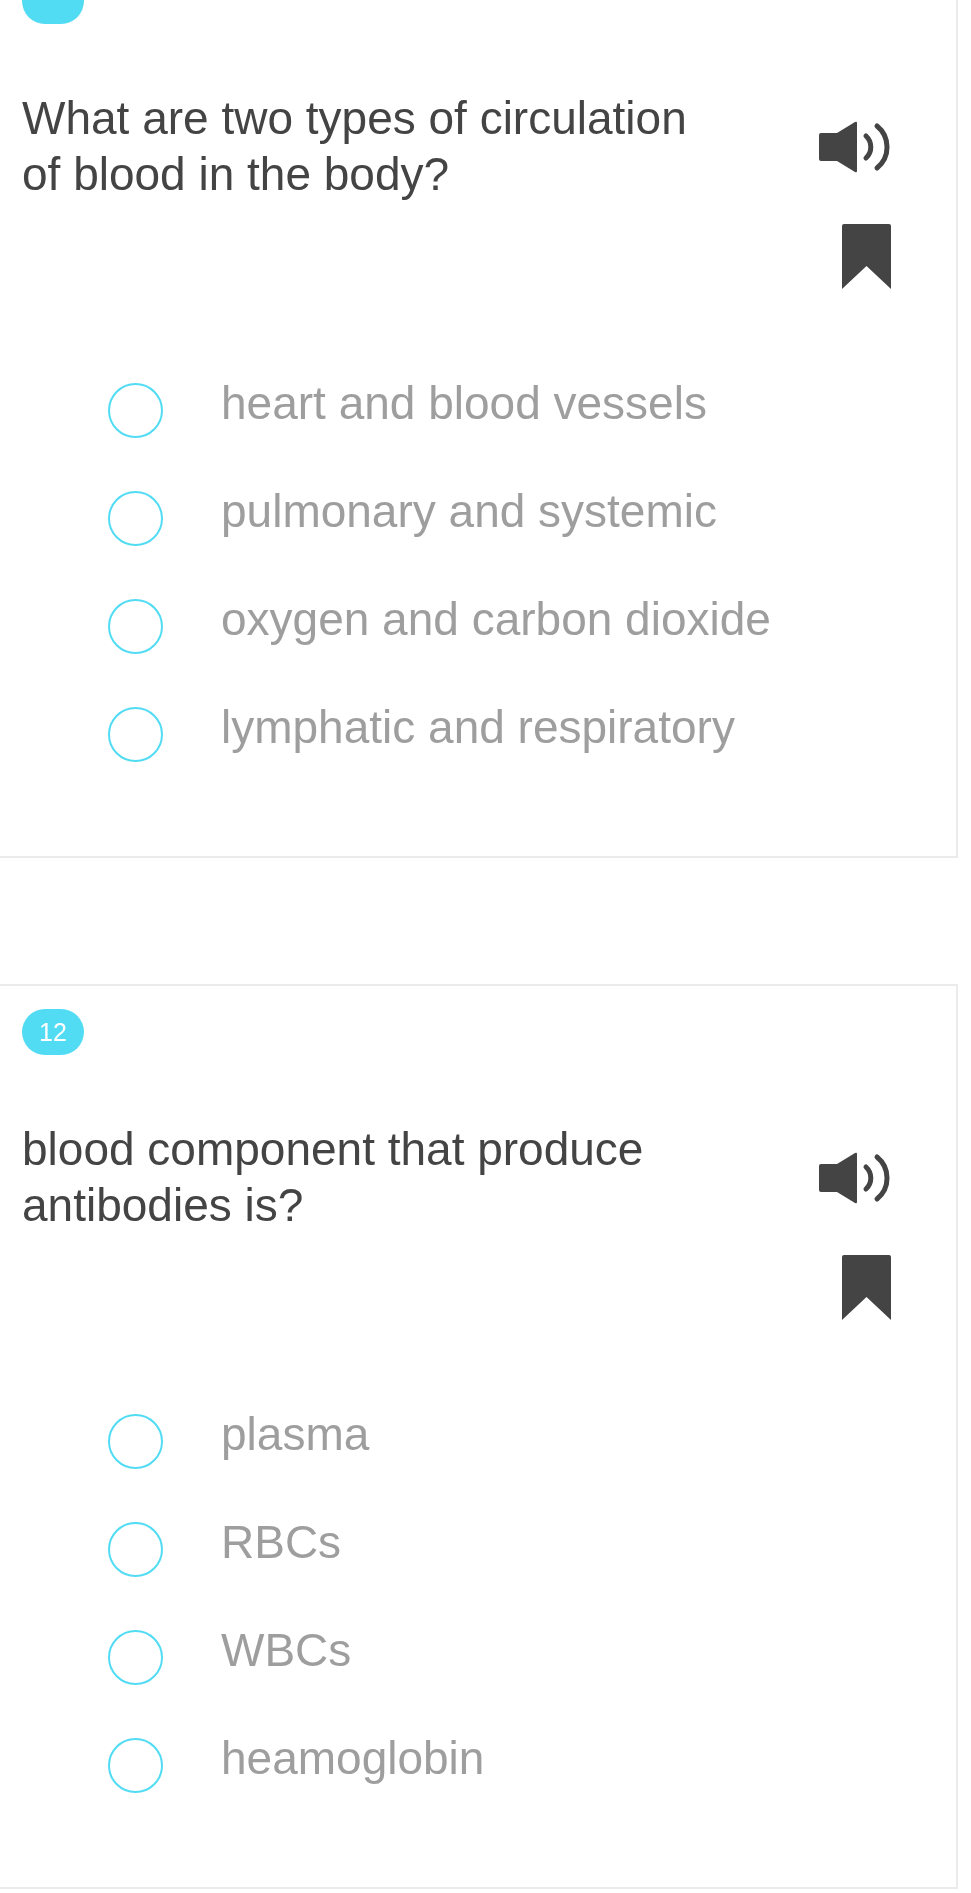 This screenshot has width=971, height=1893. I want to click on answer-option-label: oxygen and carbon dioxide, so click(496, 619).